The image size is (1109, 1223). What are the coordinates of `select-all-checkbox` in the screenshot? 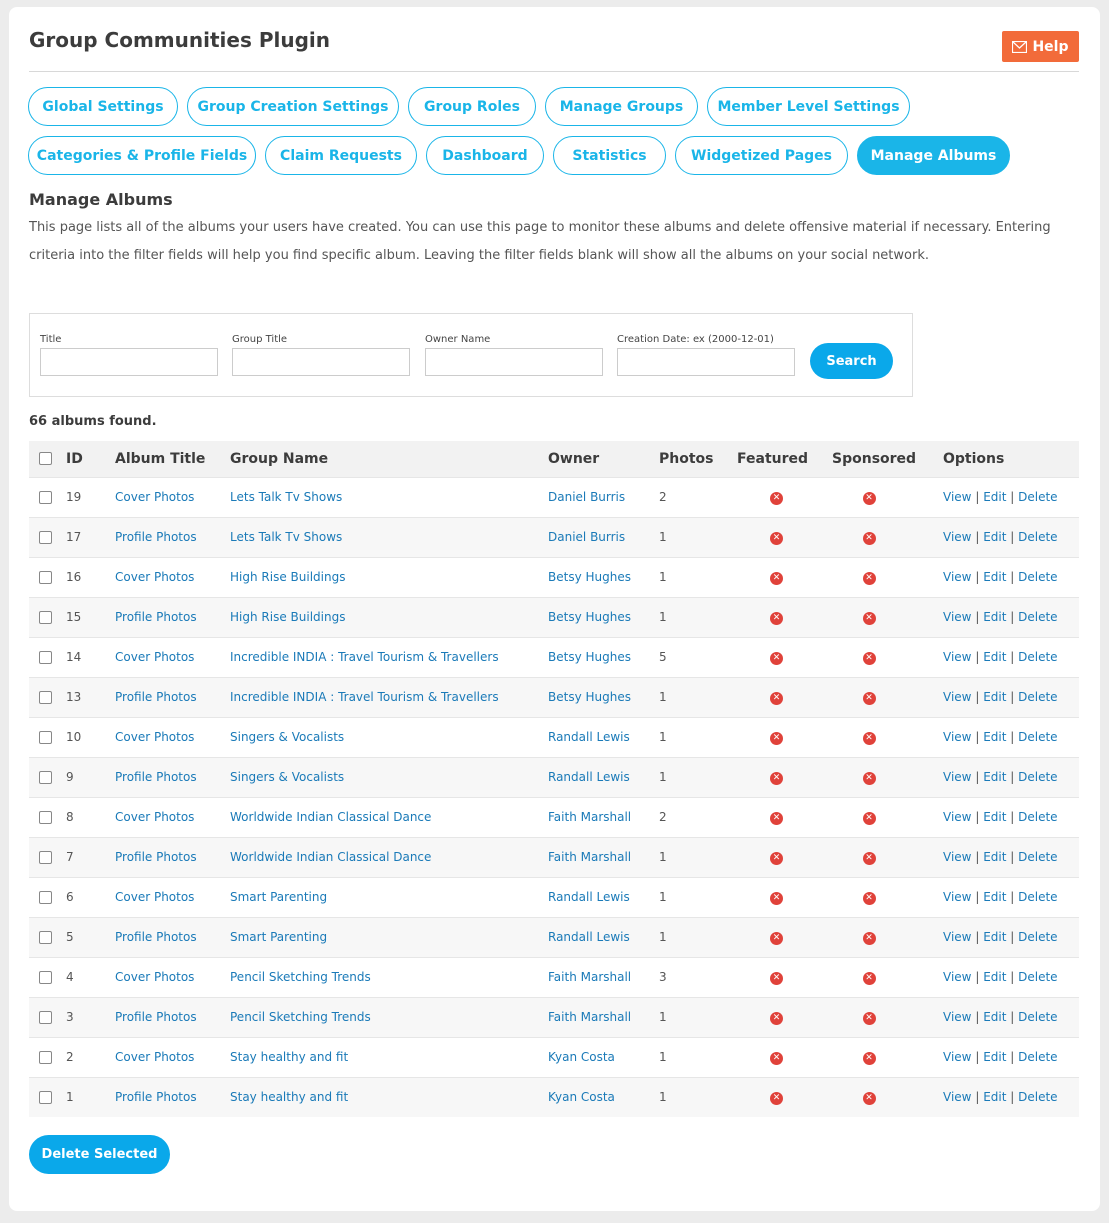 It's located at (45, 459).